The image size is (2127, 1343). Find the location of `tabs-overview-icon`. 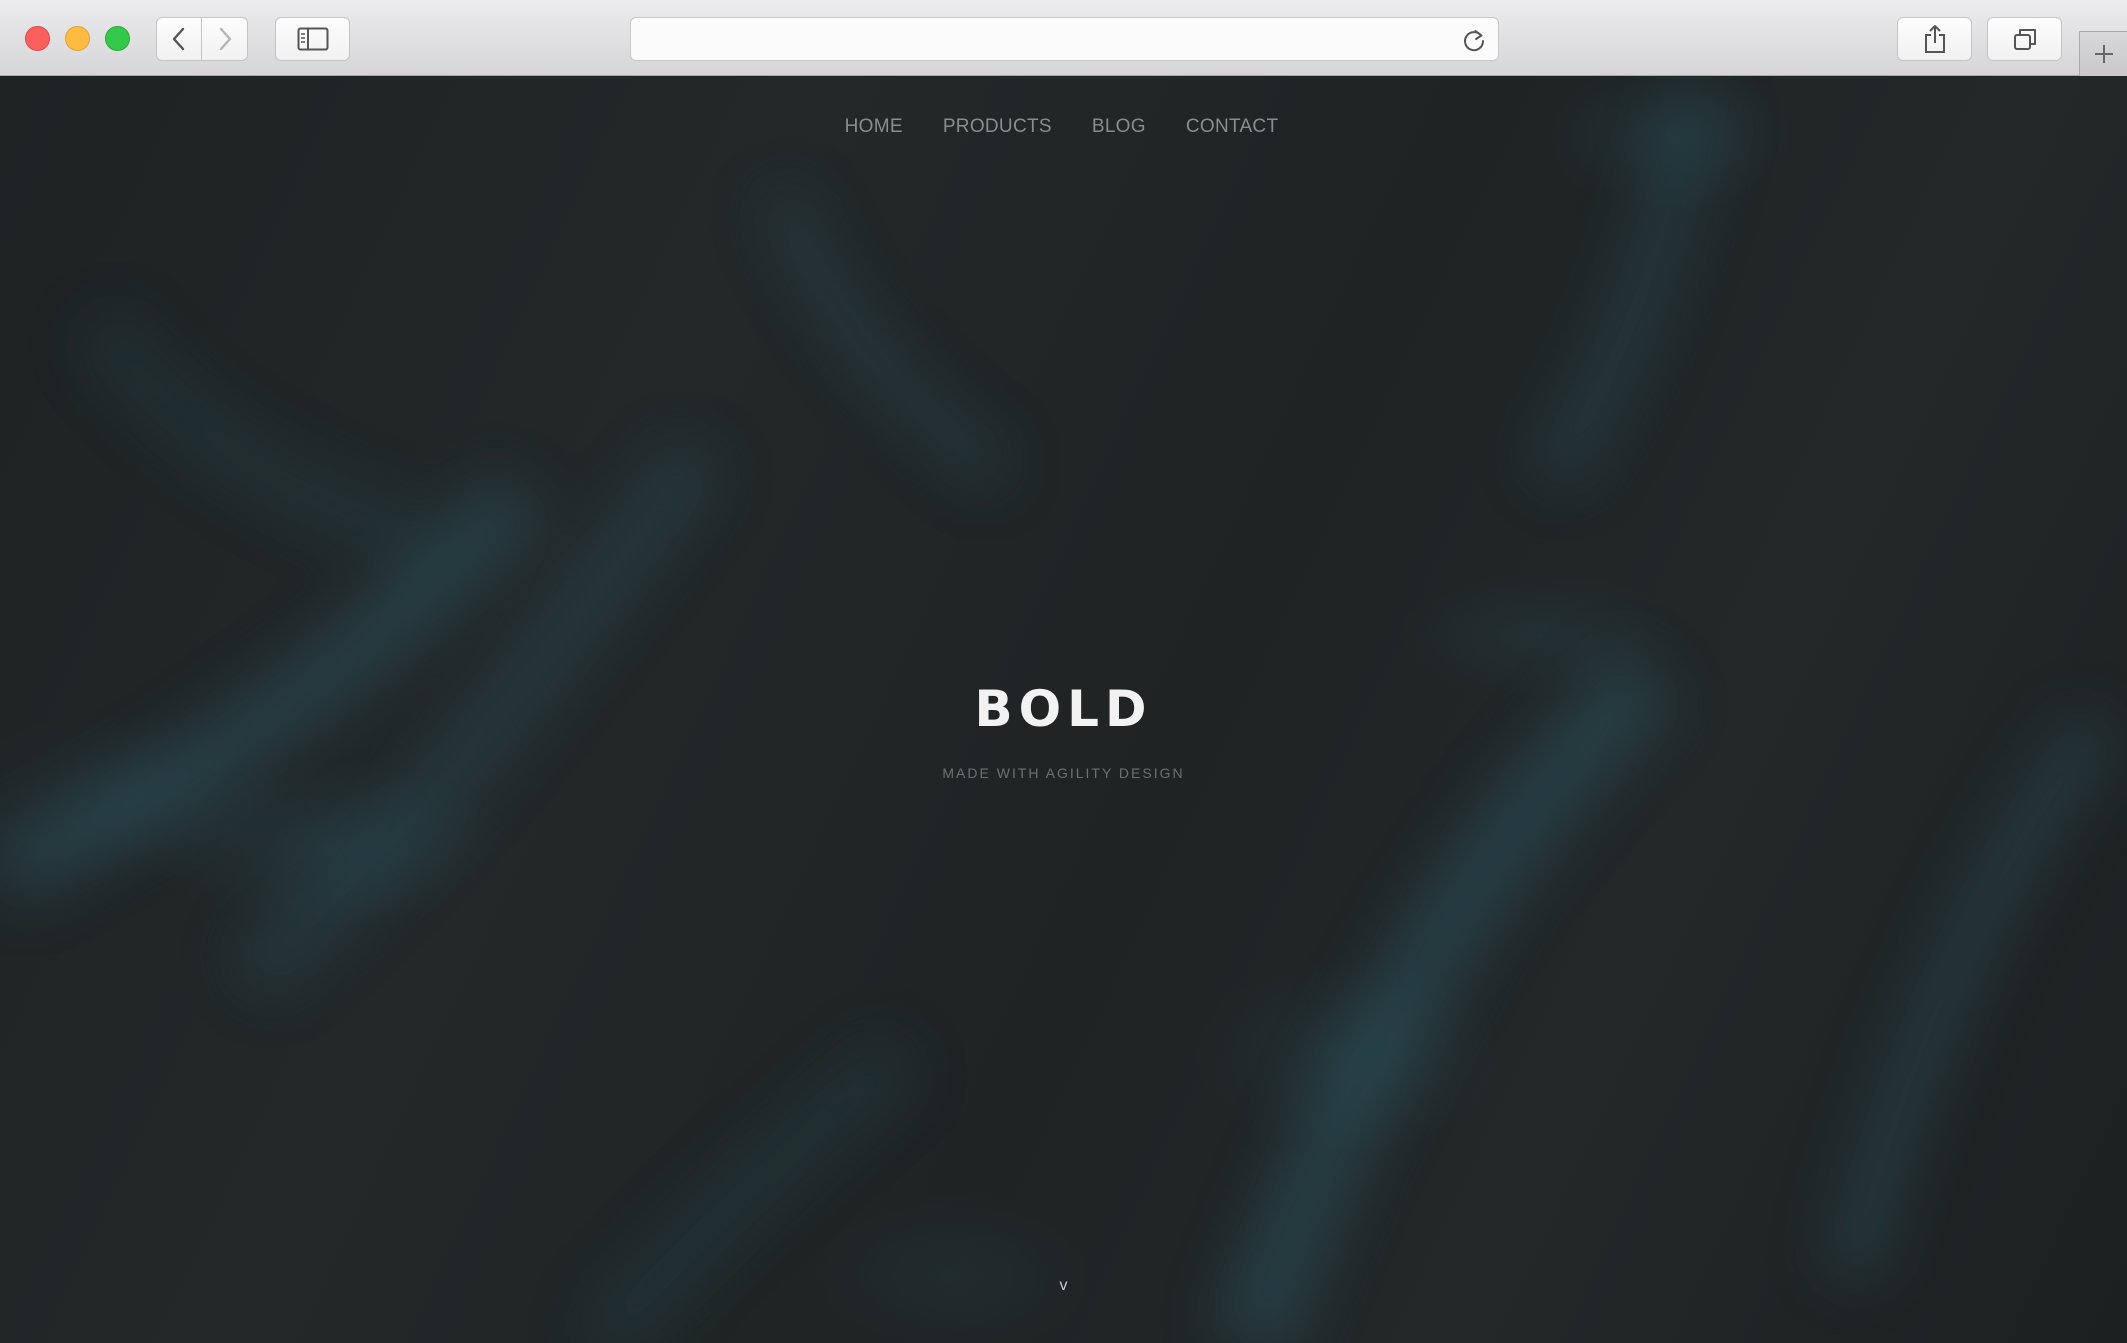

tabs-overview-icon is located at coordinates (2024, 39).